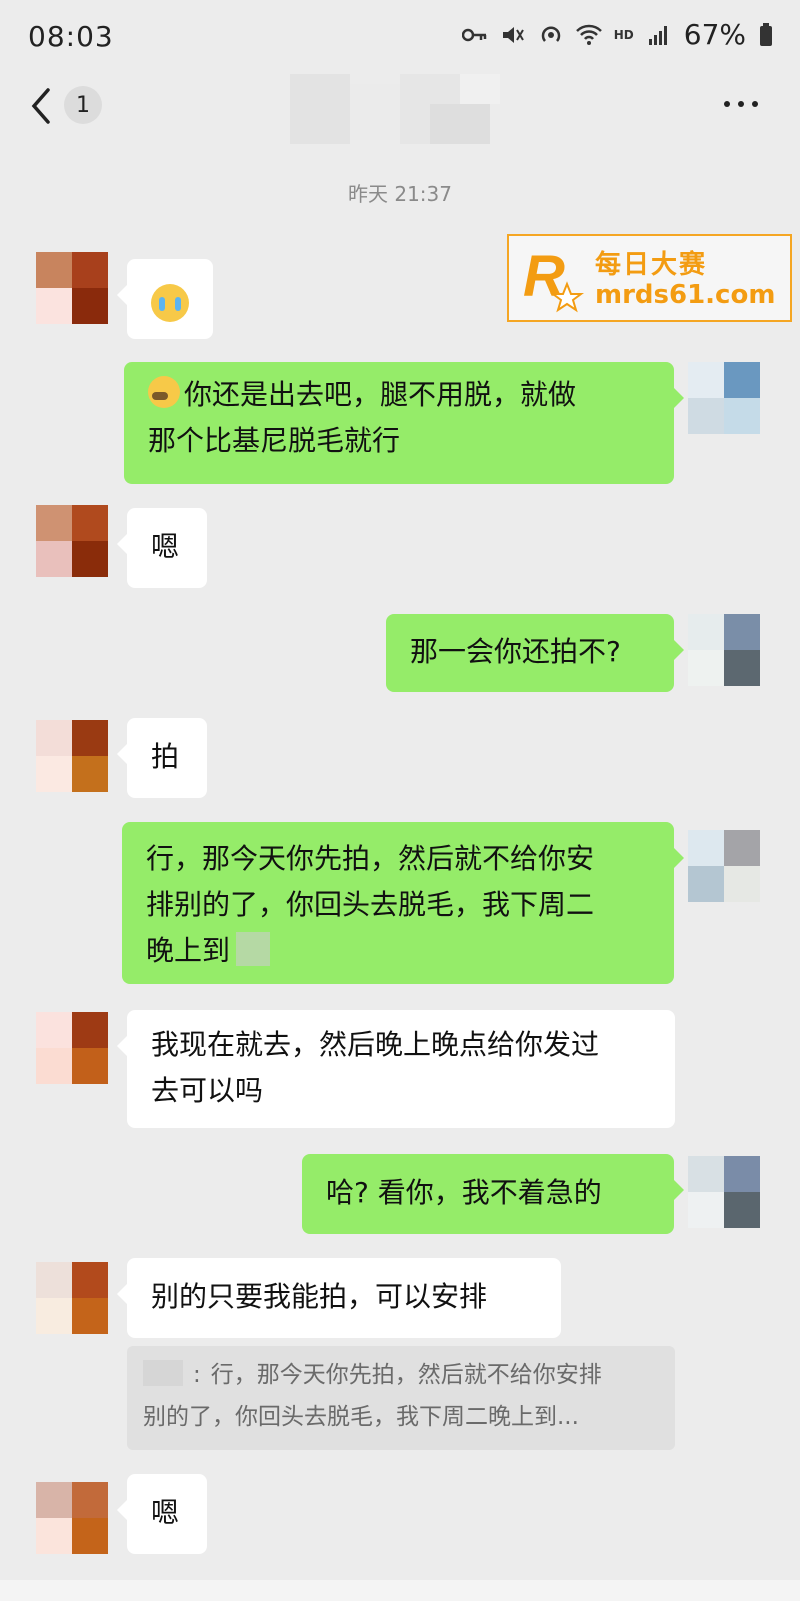  I want to click on redacted-block, so click(253, 949).